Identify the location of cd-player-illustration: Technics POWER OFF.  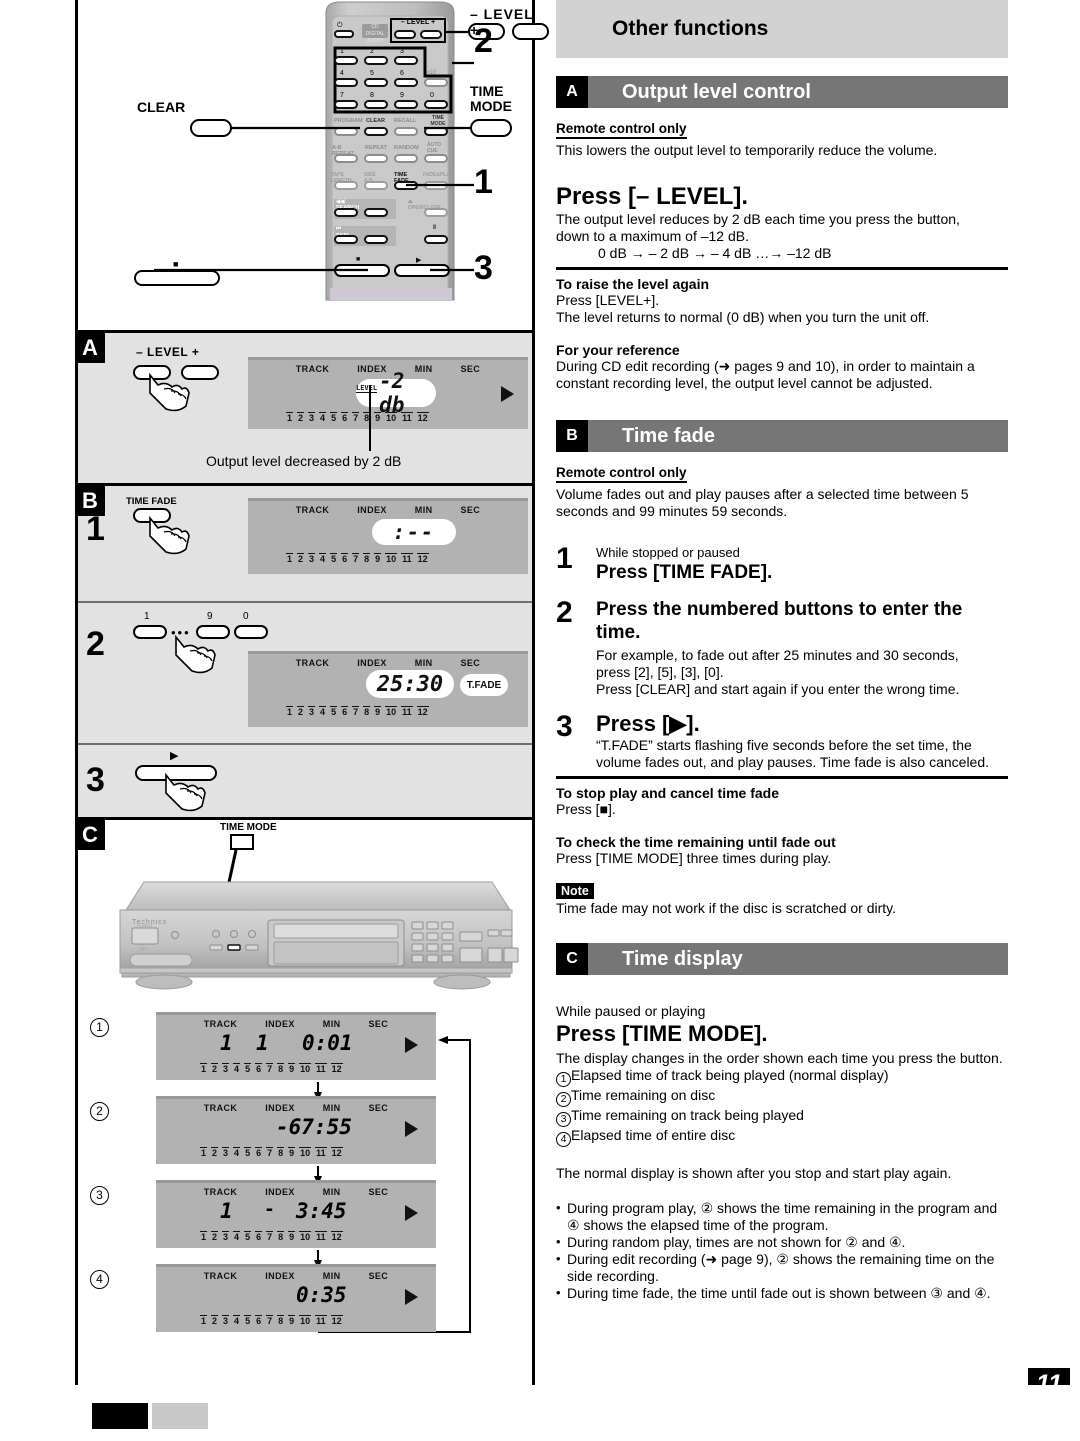
(319, 935).